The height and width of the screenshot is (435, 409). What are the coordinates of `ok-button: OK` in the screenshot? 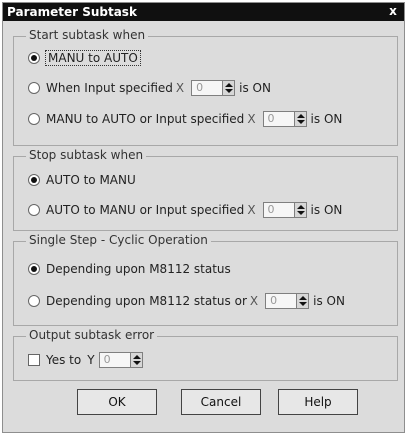 It's located at (117, 402).